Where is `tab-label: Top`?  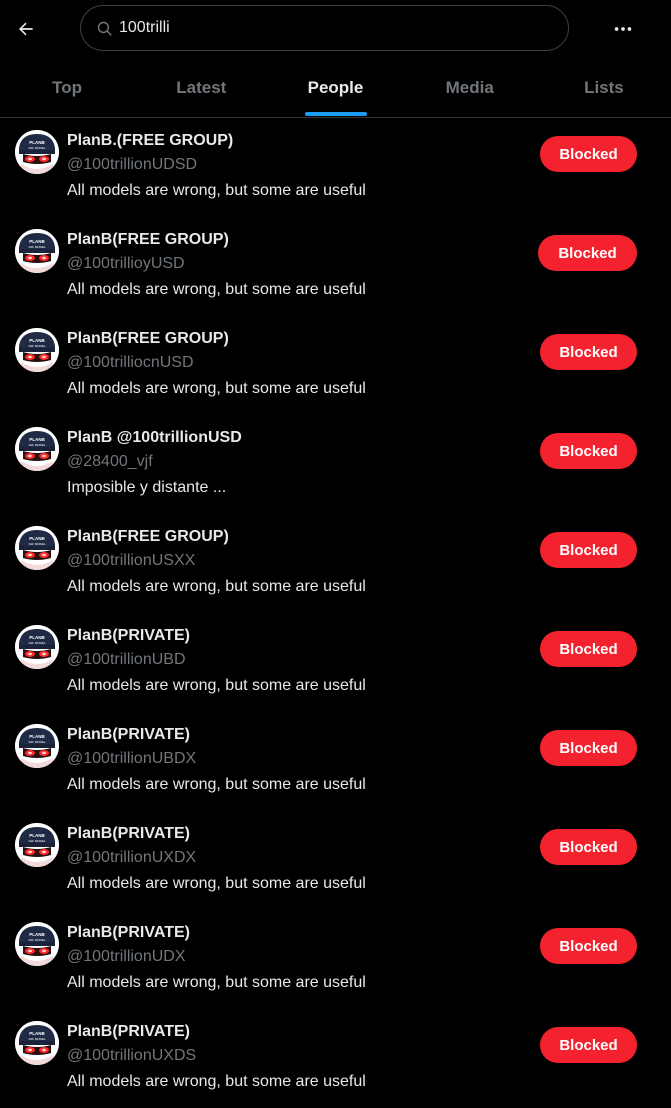 tab-label: Top is located at coordinates (67, 87).